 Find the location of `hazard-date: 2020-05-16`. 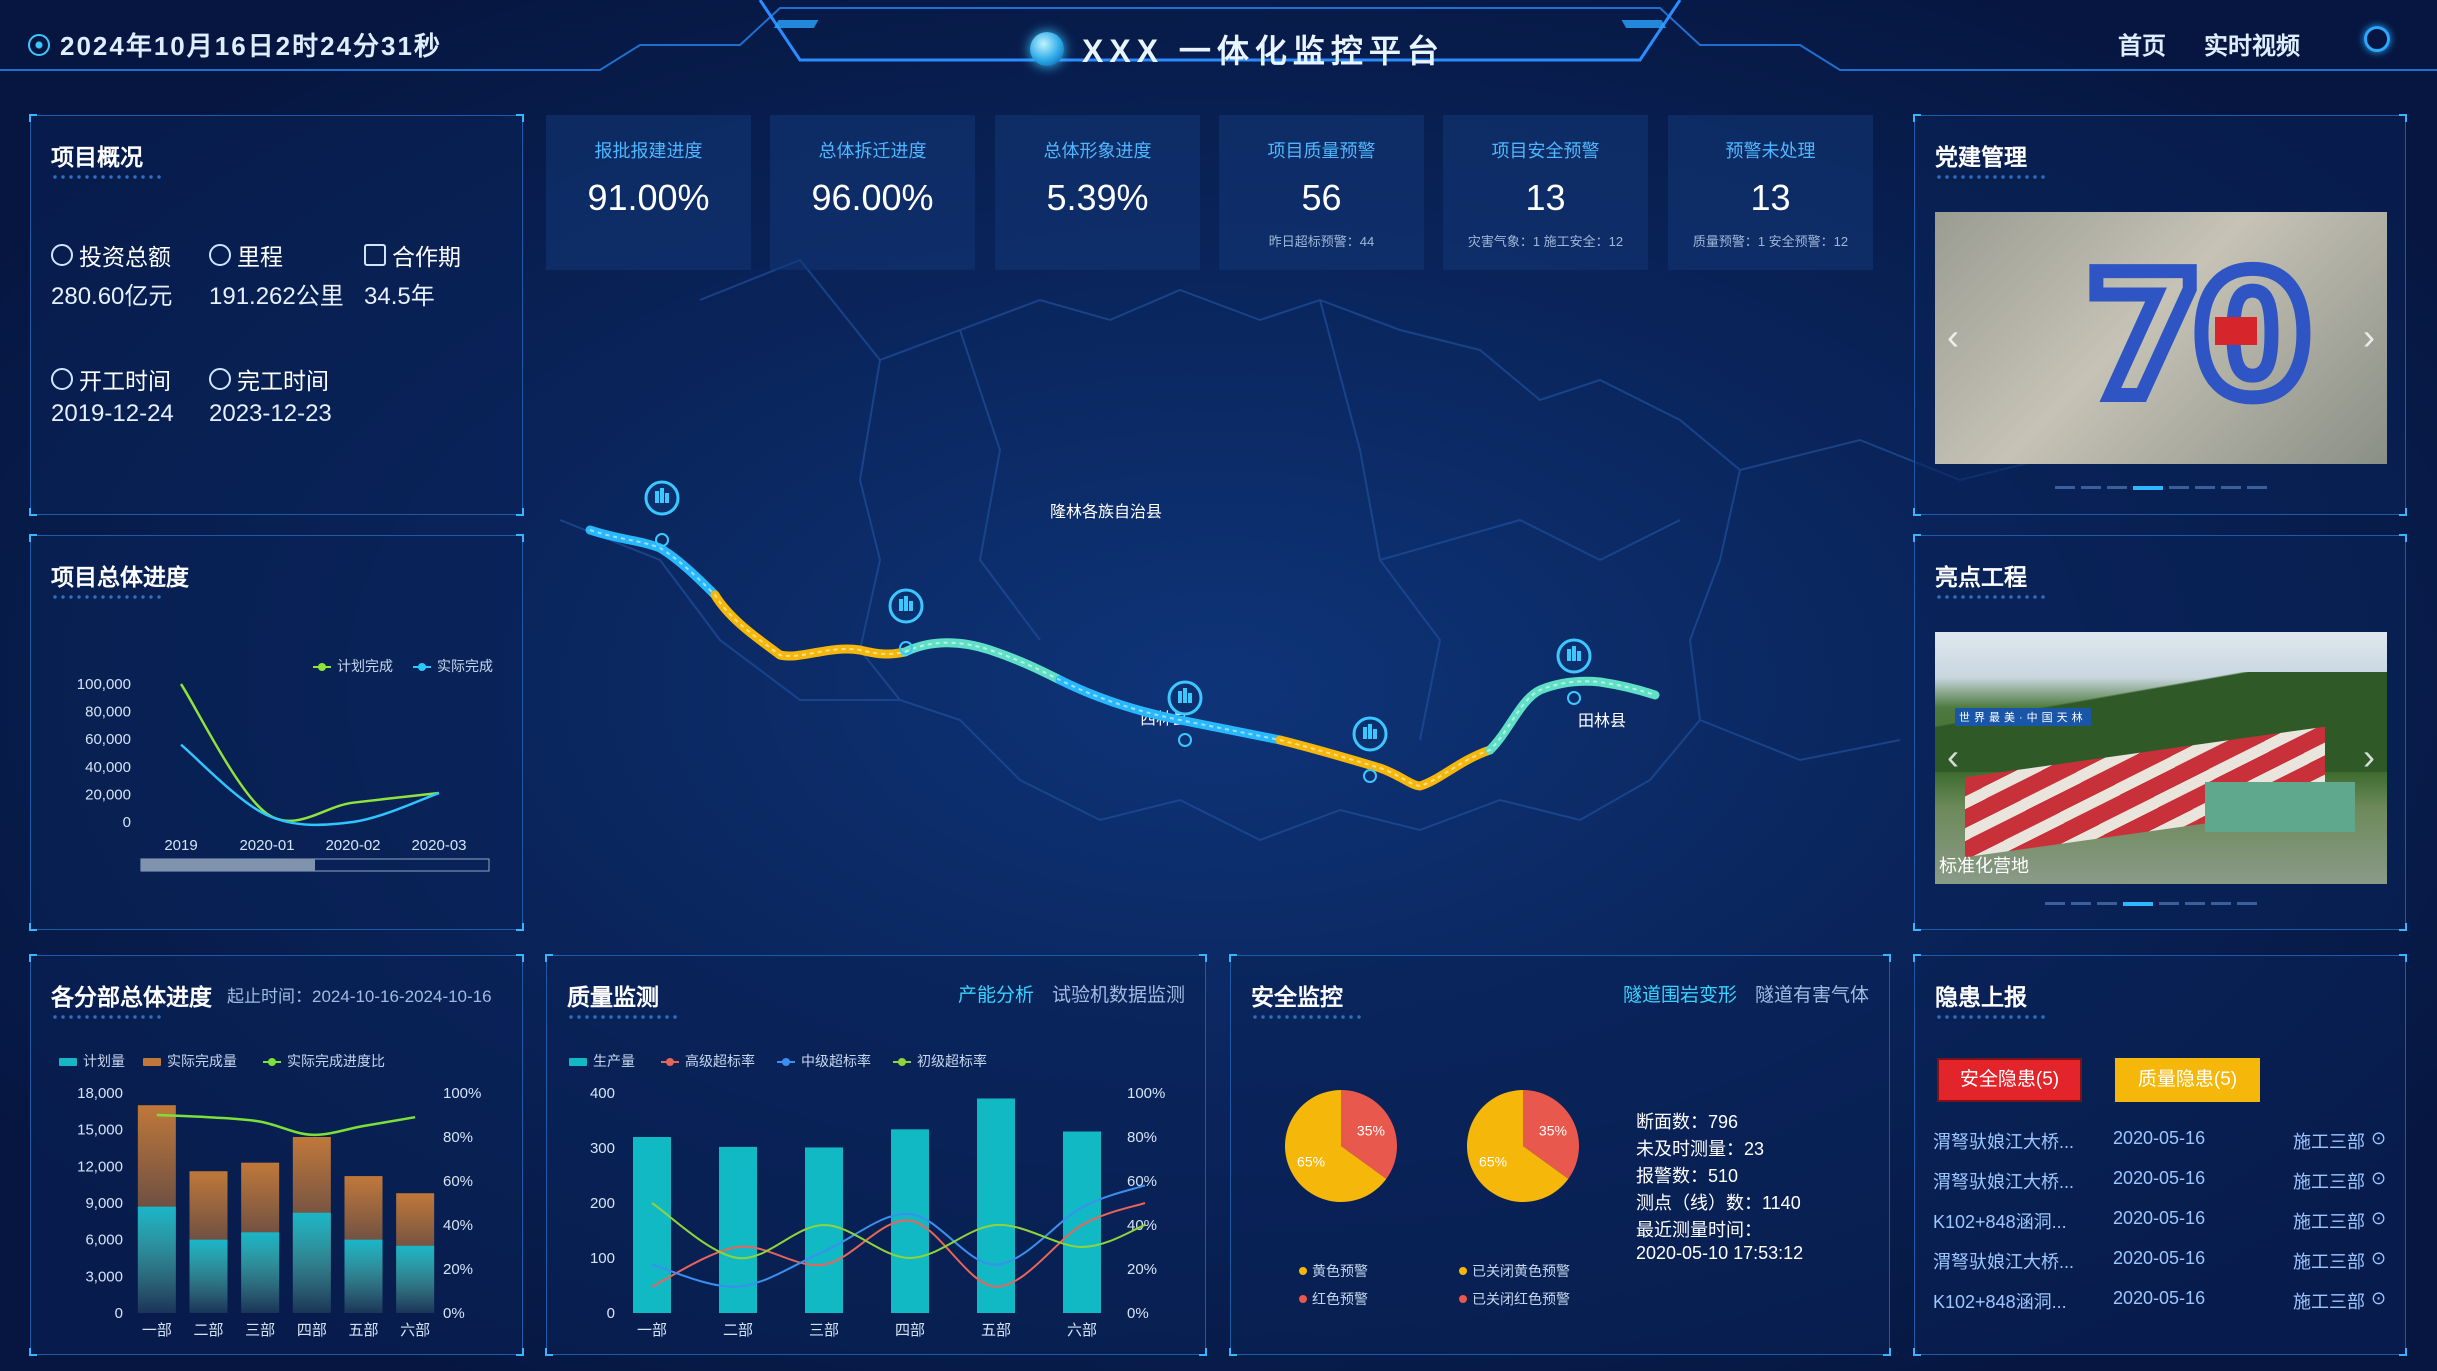

hazard-date: 2020-05-16 is located at coordinates (2159, 1178).